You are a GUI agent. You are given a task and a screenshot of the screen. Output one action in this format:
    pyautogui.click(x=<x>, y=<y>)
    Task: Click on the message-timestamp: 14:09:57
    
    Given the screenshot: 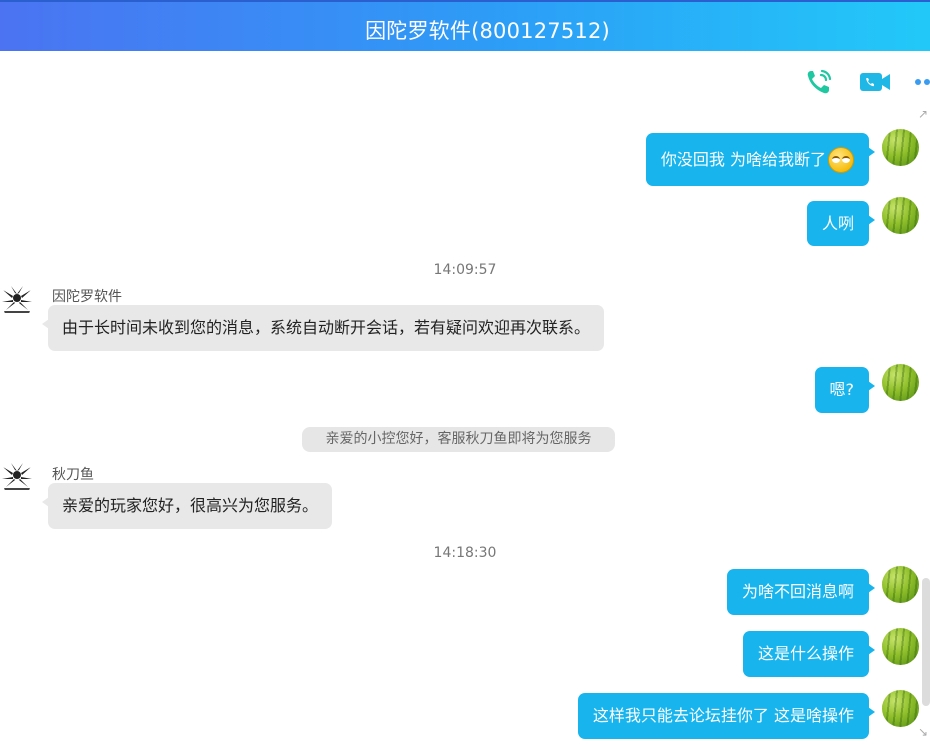 What is the action you would take?
    pyautogui.click(x=465, y=270)
    